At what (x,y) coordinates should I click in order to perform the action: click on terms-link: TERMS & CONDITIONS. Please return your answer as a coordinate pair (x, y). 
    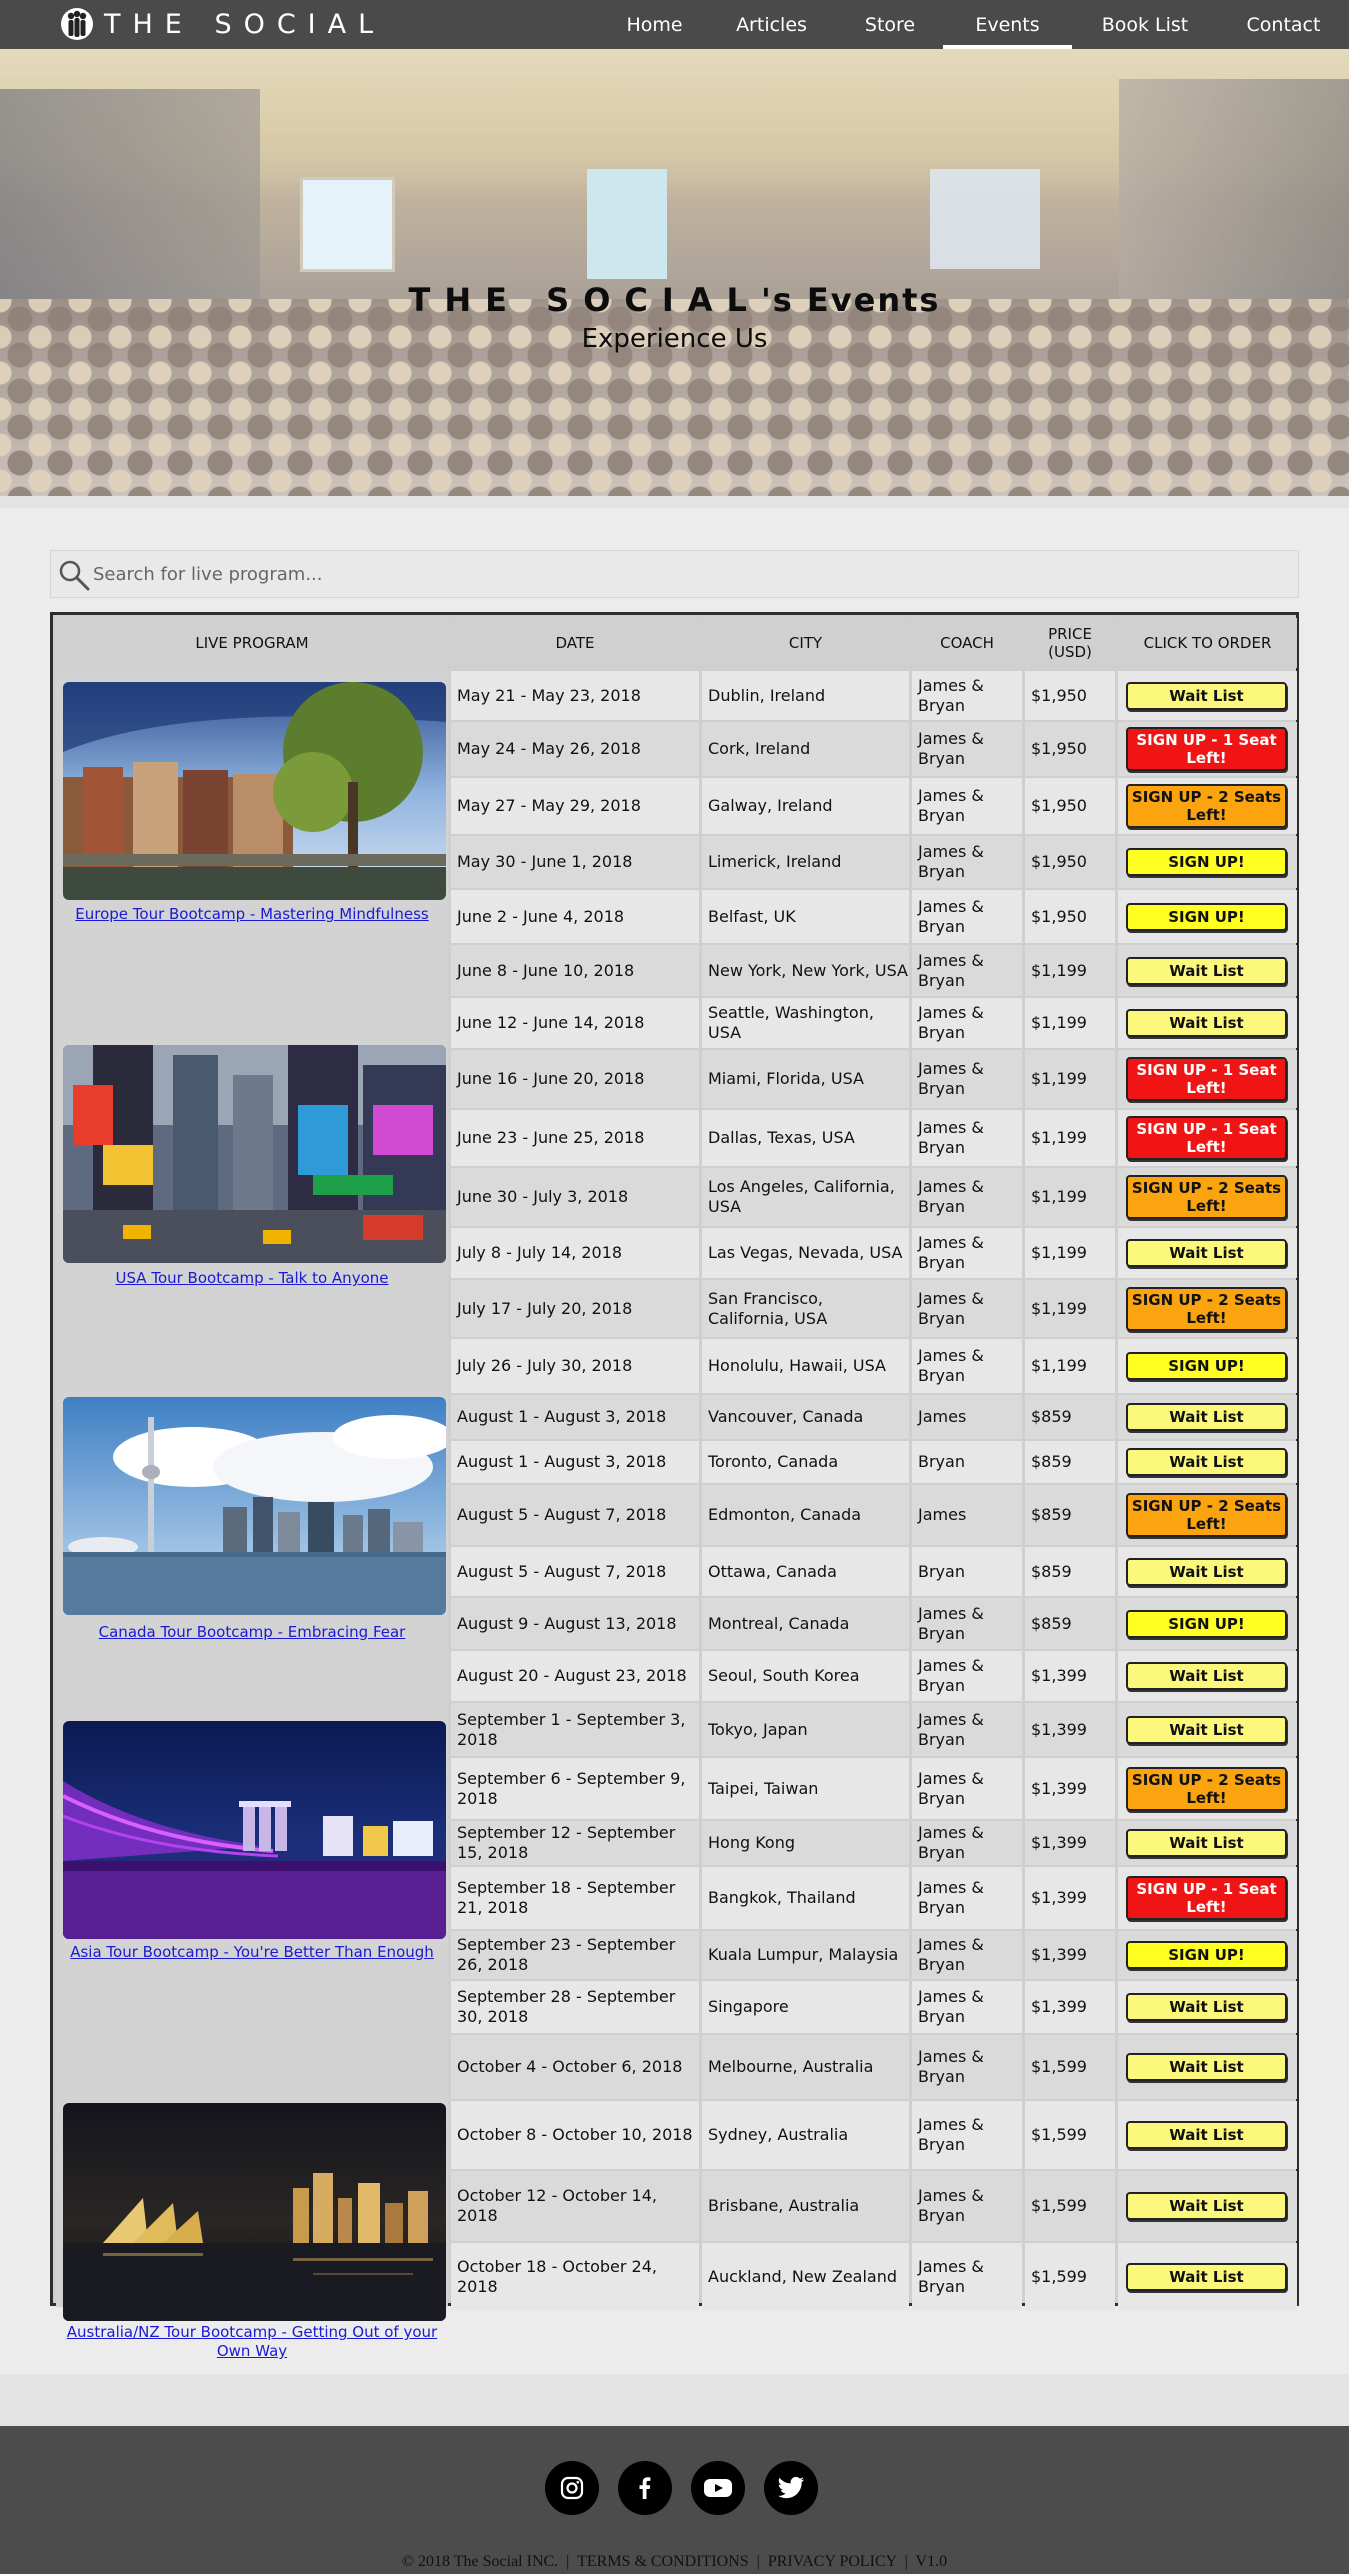
    Looking at the image, I should click on (663, 2561).